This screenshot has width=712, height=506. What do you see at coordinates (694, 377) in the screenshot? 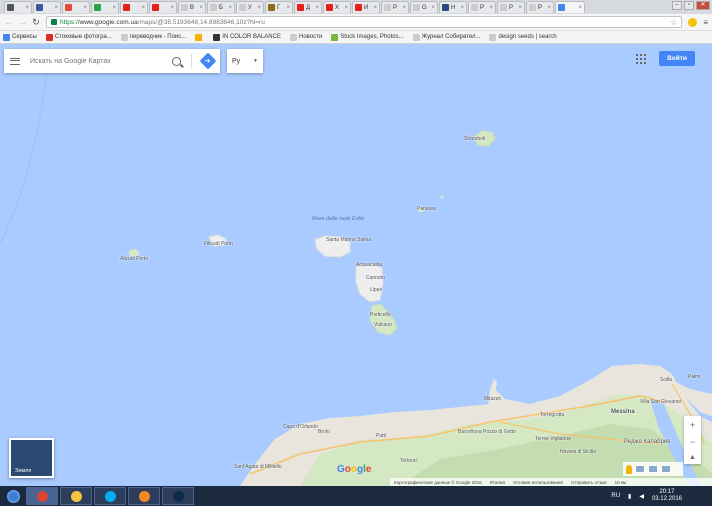
I see `place-label: Palmi` at bounding box center [694, 377].